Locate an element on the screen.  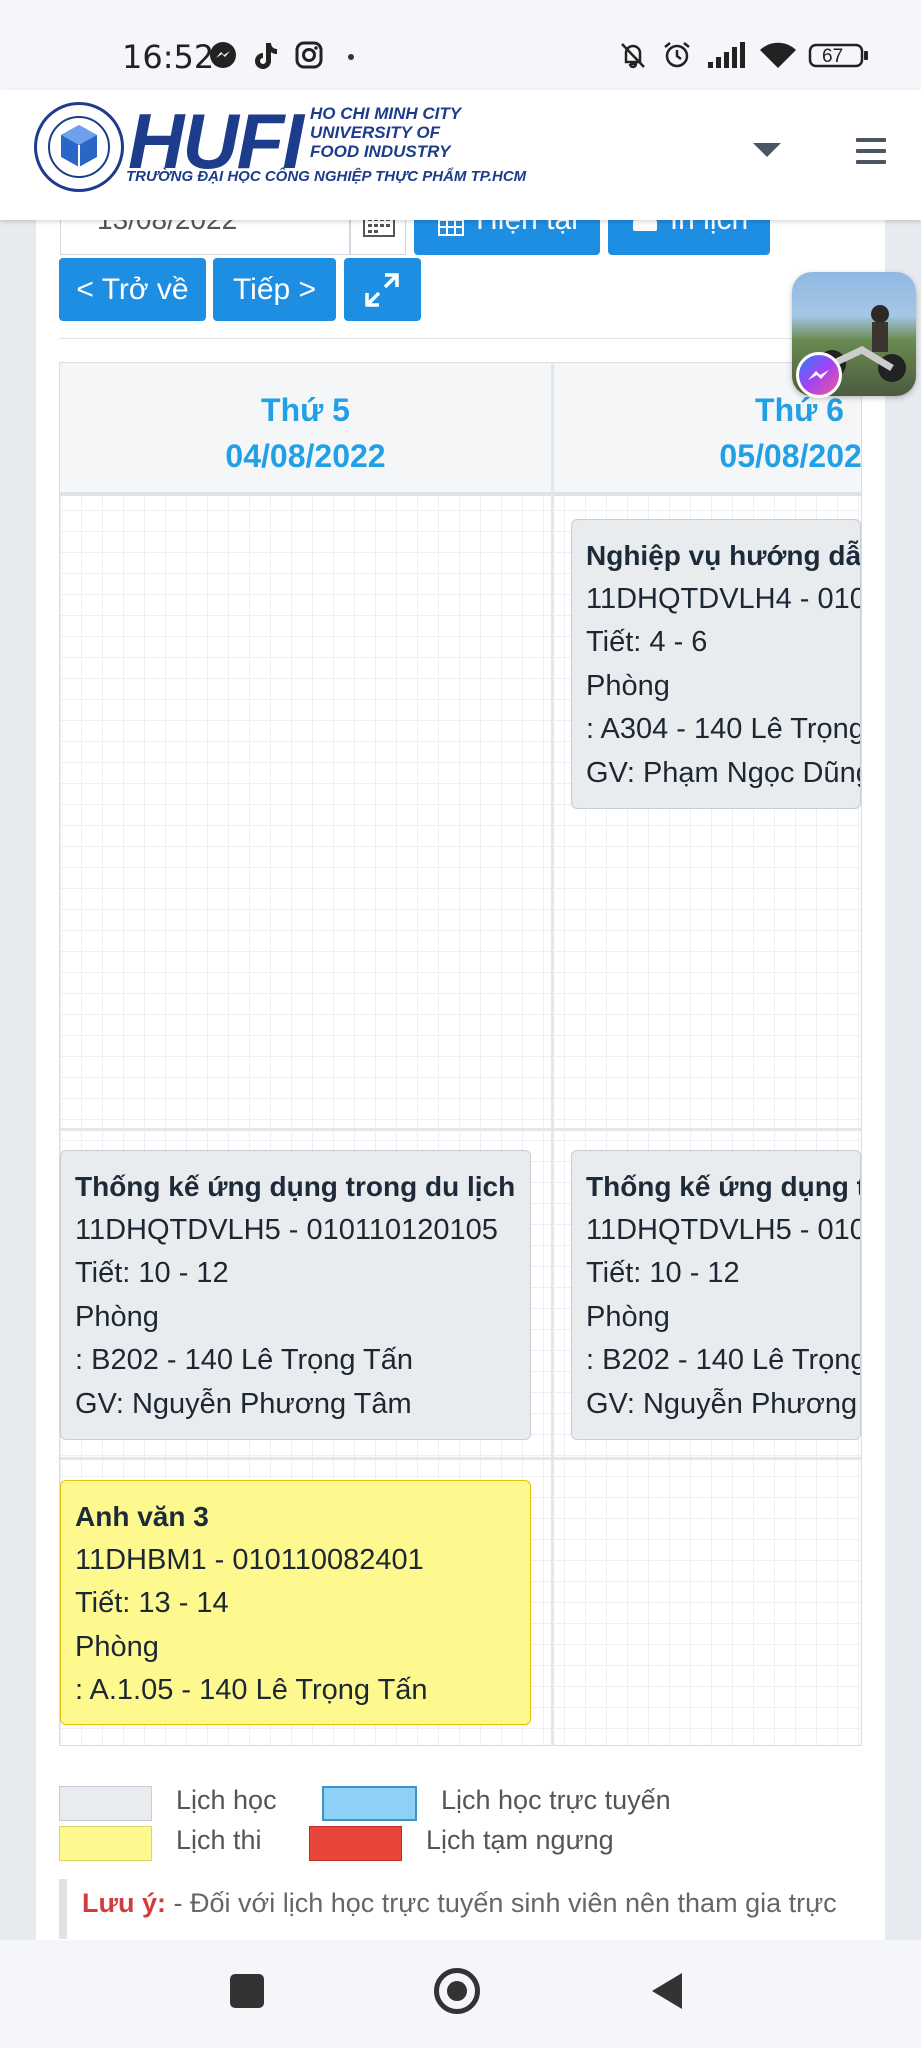
legend-swatch-paused is located at coordinates (355, 1843).